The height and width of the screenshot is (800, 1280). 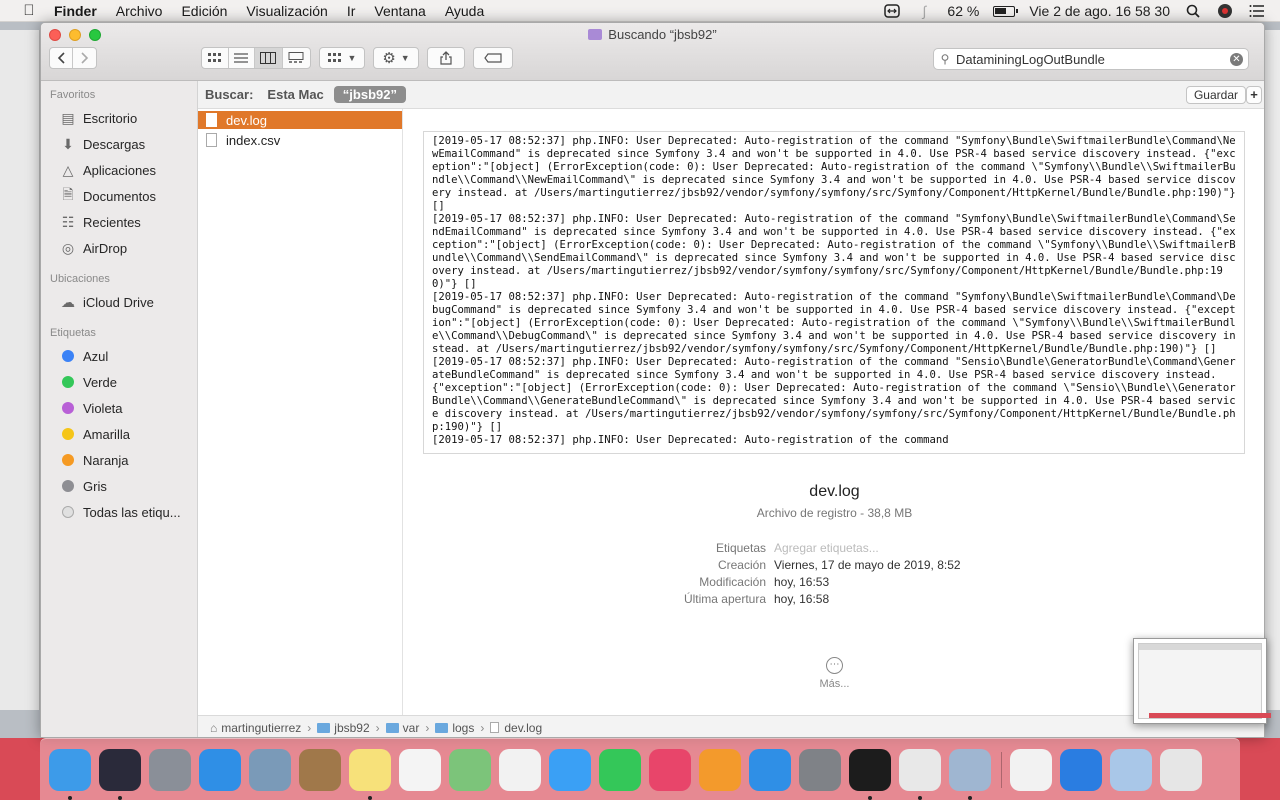 What do you see at coordinates (620, 769) in the screenshot?
I see `facetime-dock-icon` at bounding box center [620, 769].